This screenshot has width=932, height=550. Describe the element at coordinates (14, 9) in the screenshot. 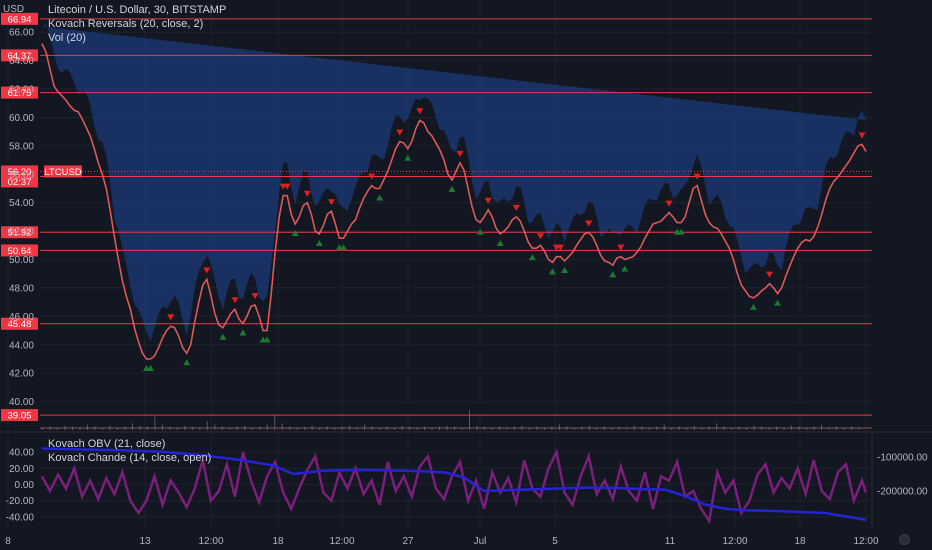

I see `currency-label: USD` at that location.